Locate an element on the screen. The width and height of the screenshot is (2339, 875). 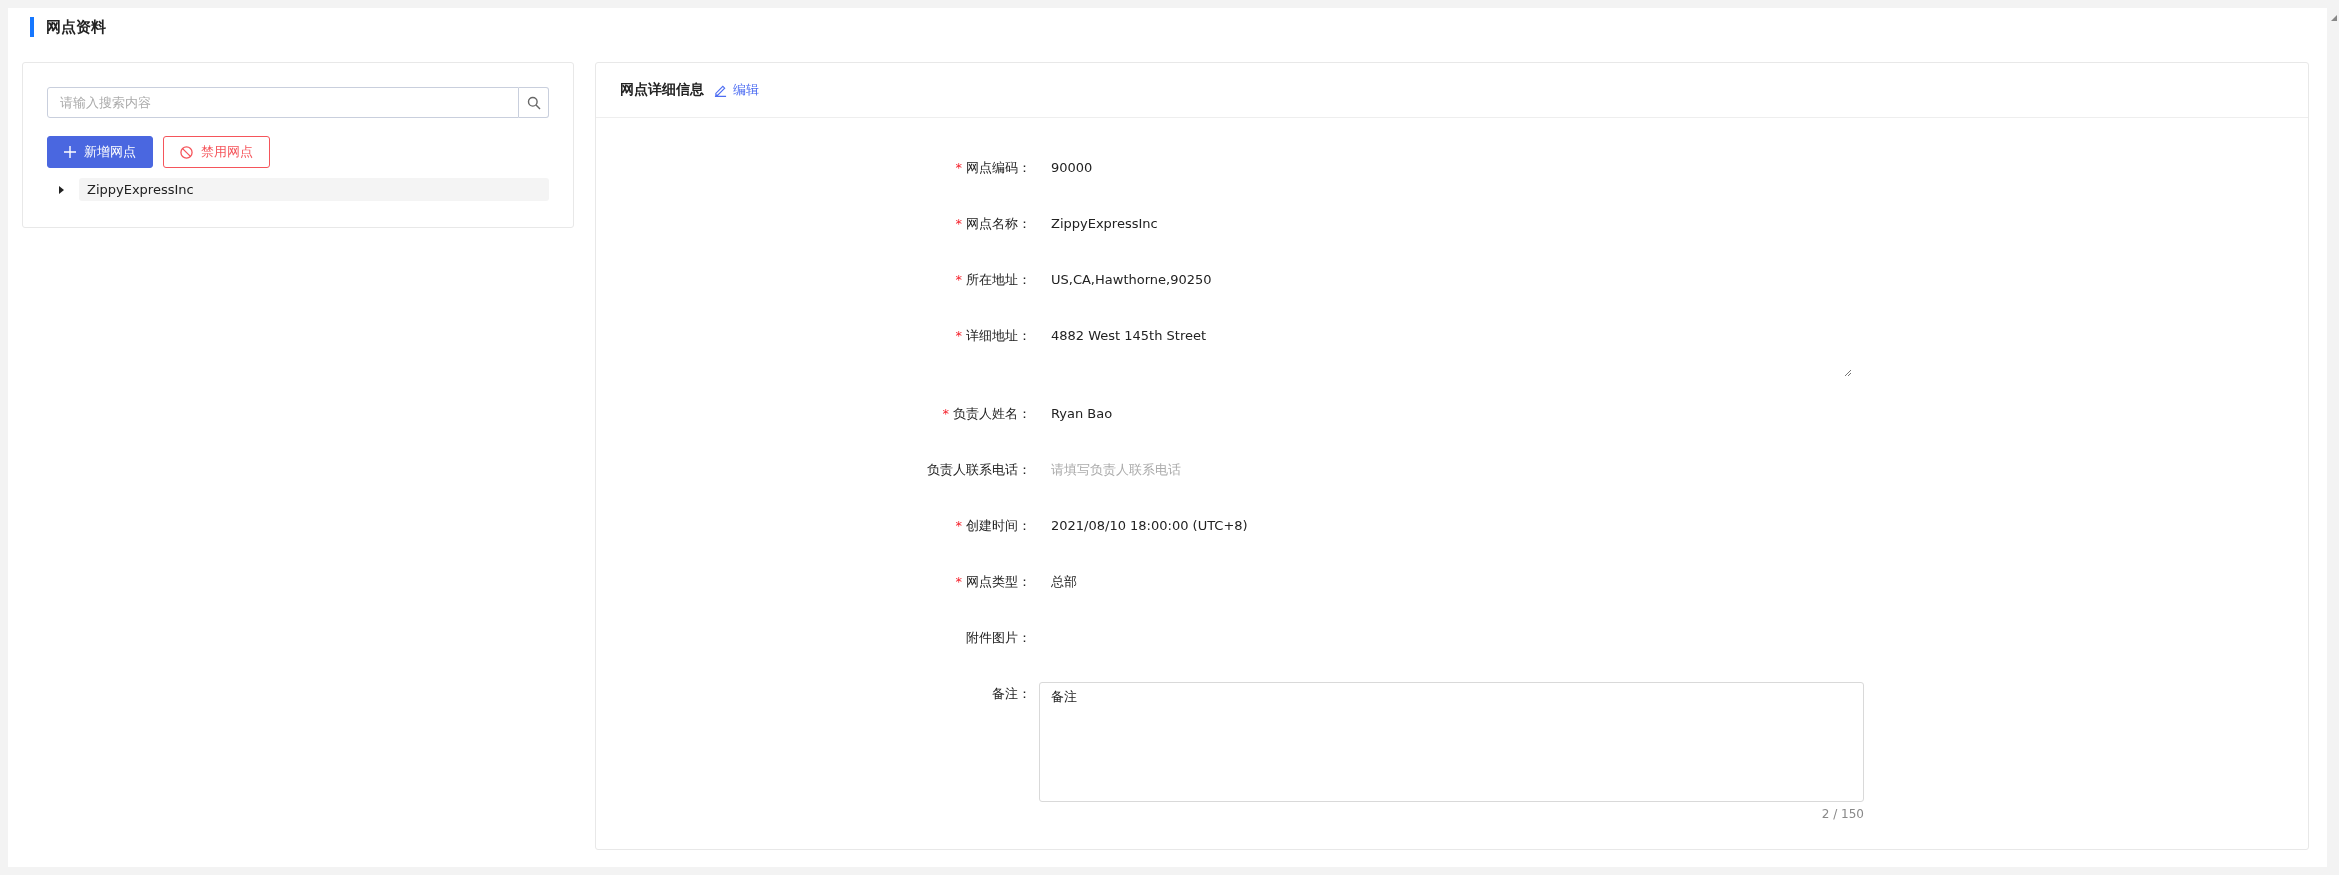
field-value: 总部 is located at coordinates (1063, 581).